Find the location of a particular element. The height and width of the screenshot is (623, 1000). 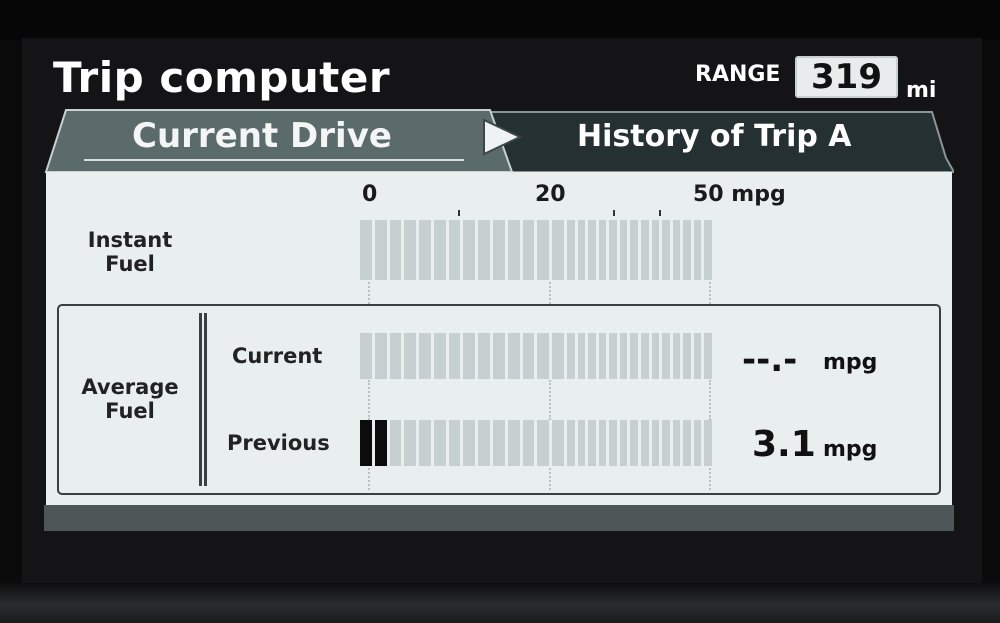

previous-label: Previous is located at coordinates (278, 443).